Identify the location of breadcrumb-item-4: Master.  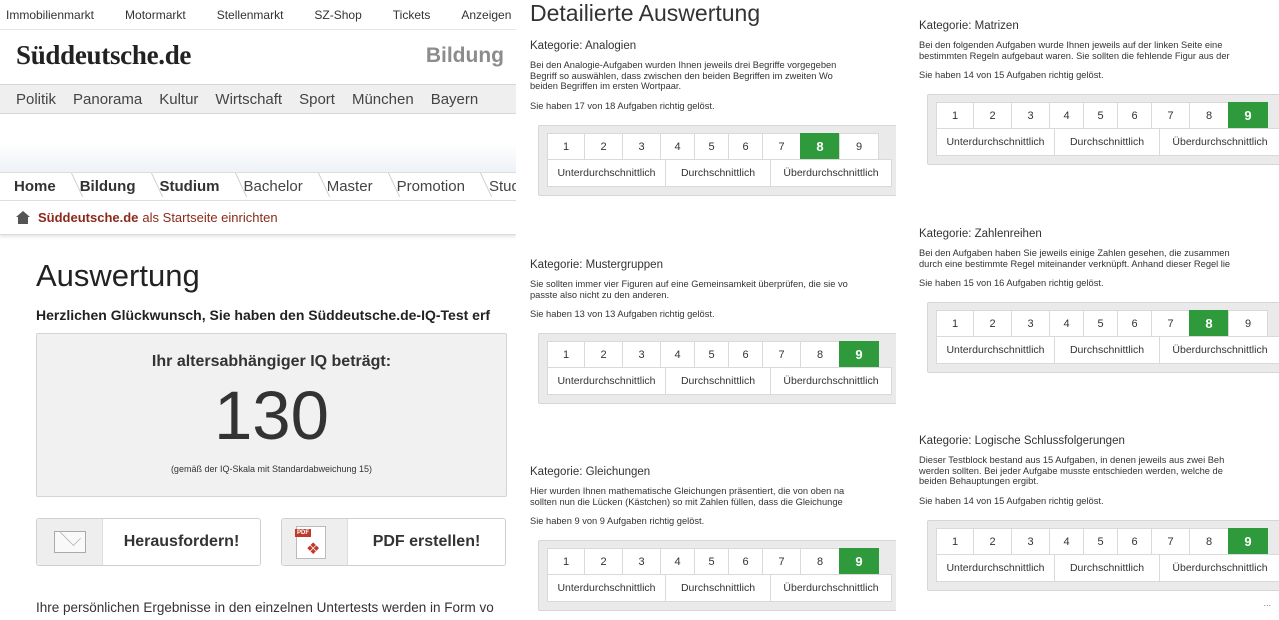
(362, 186).